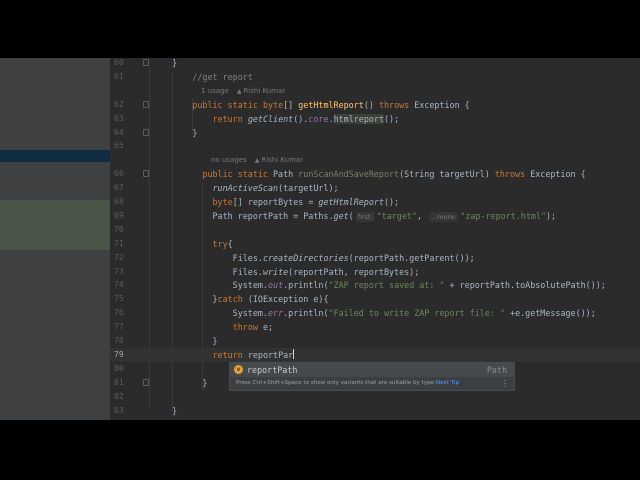 The width and height of the screenshot is (640, 480). Describe the element at coordinates (375, 354) in the screenshot. I see `code-line: 79 return reportPar` at that location.